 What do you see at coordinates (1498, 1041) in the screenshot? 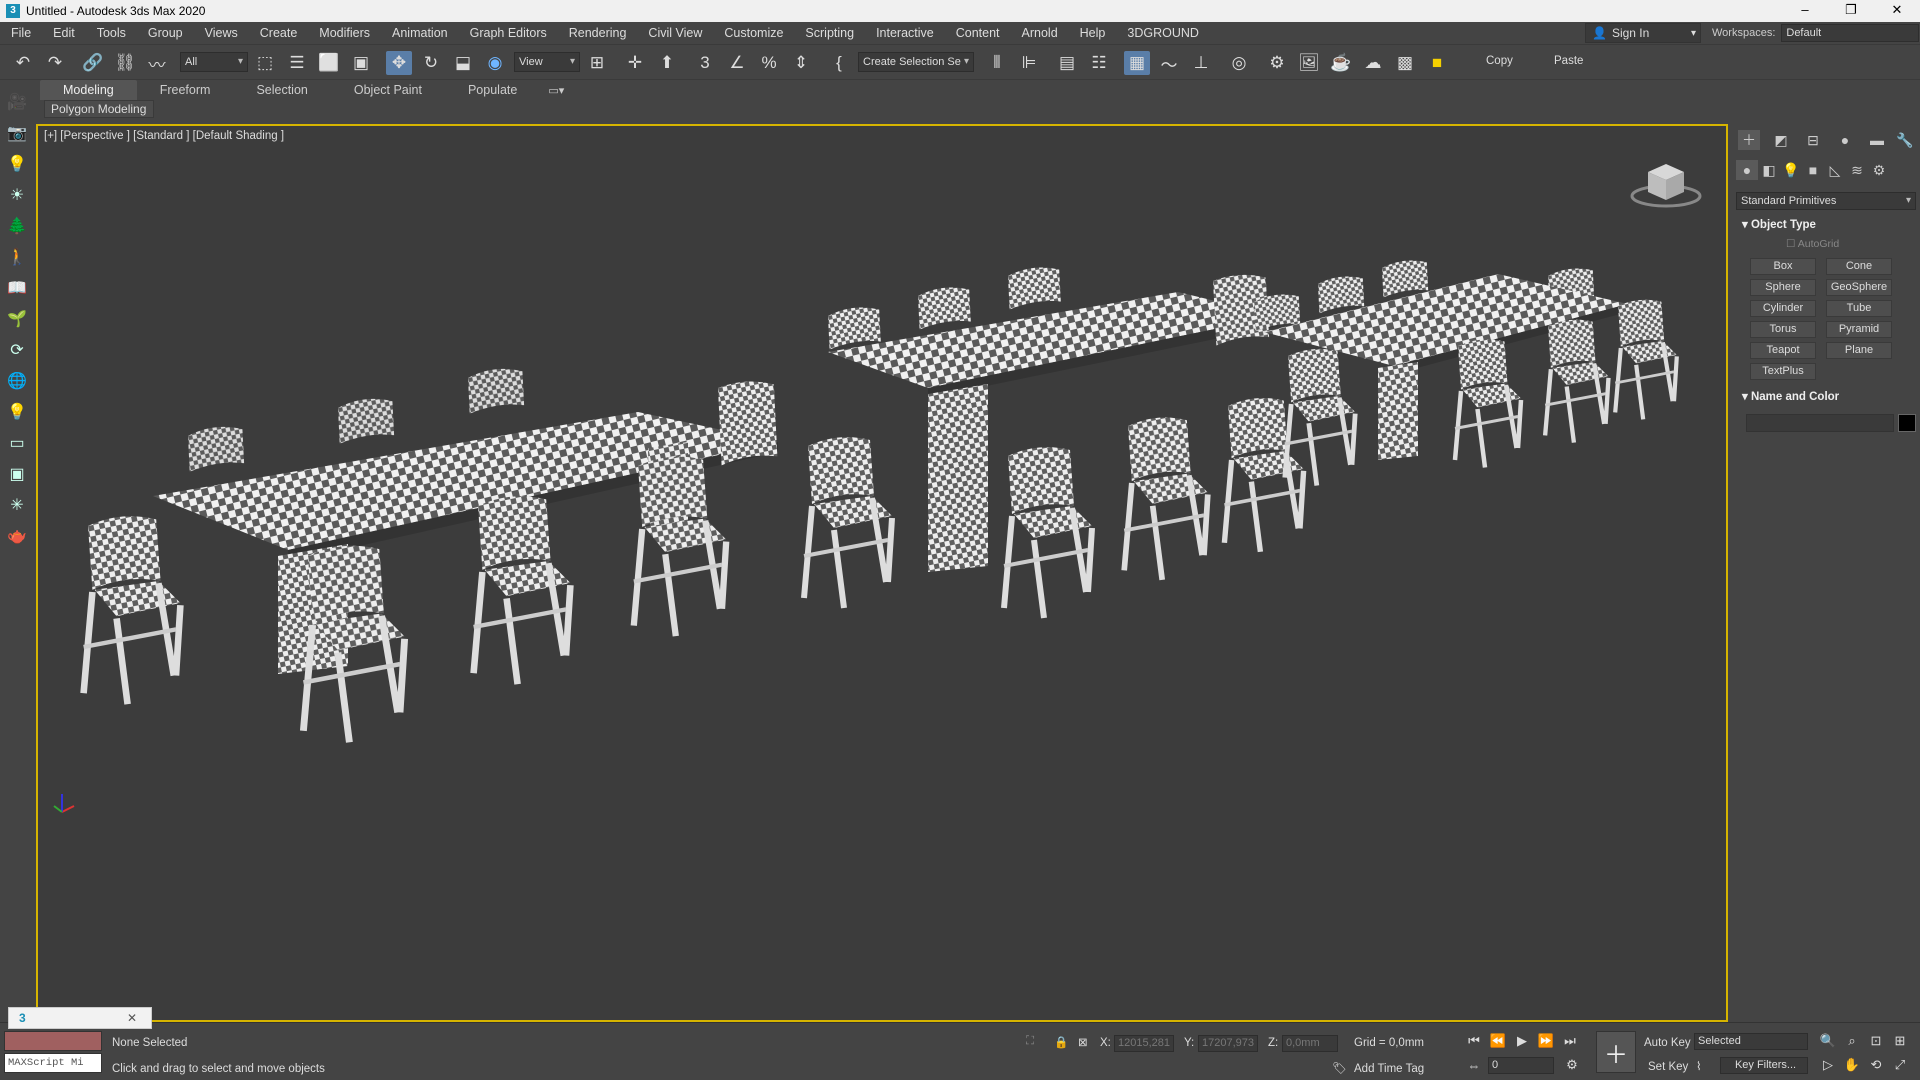
I see `previous-frame-icon: ⏪` at bounding box center [1498, 1041].